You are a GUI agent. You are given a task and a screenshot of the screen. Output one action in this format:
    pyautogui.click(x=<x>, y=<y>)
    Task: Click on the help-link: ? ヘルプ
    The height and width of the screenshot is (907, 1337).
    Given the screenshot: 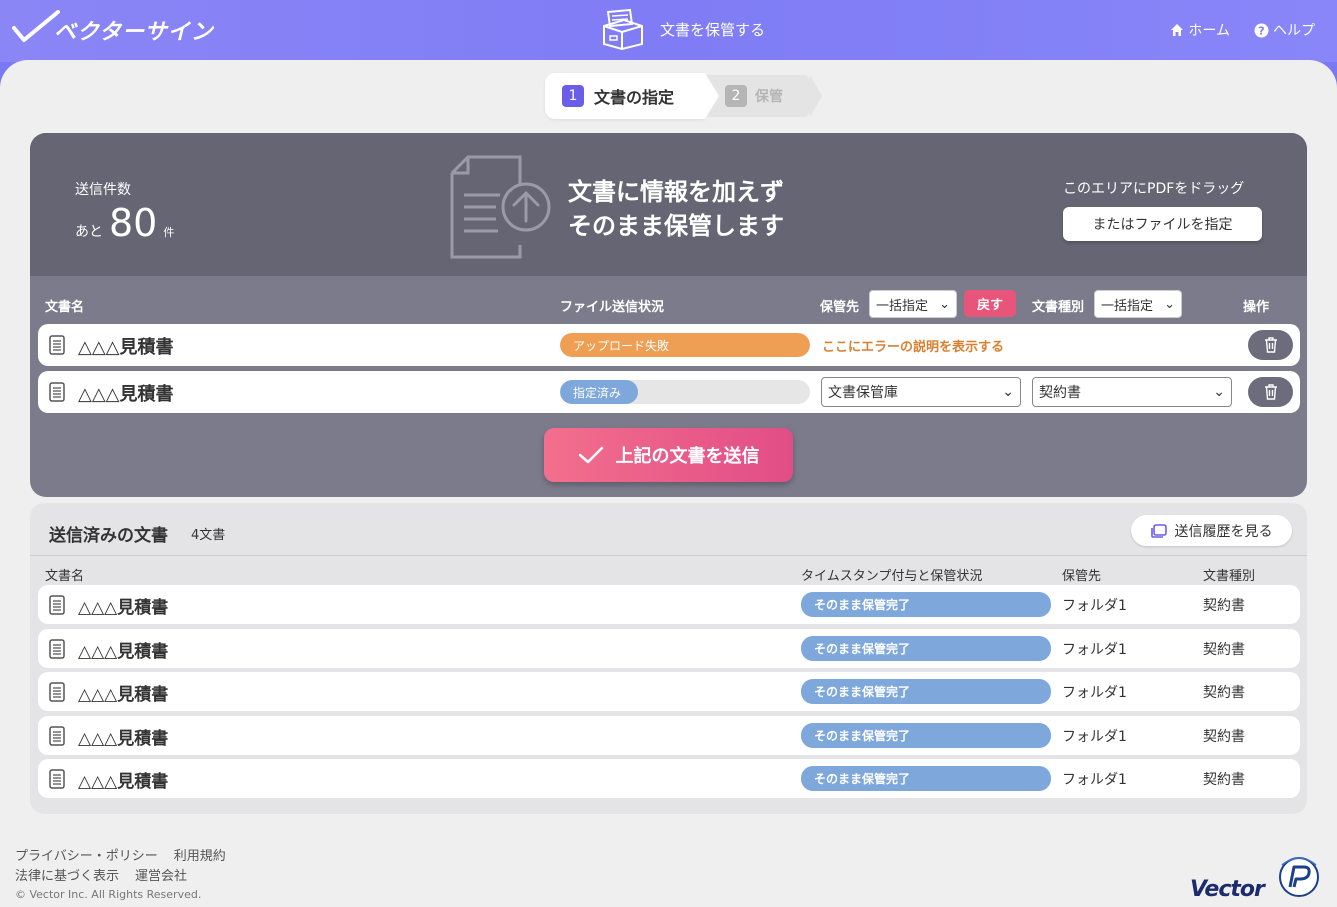 What is the action you would take?
    pyautogui.click(x=1284, y=30)
    